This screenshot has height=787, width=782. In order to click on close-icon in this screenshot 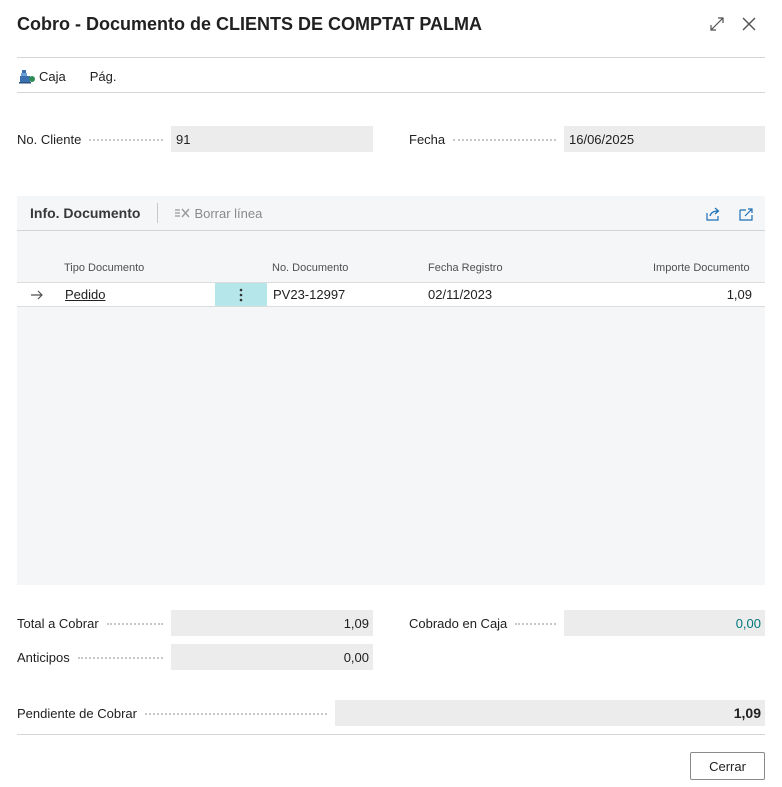, I will do `click(749, 24)`.